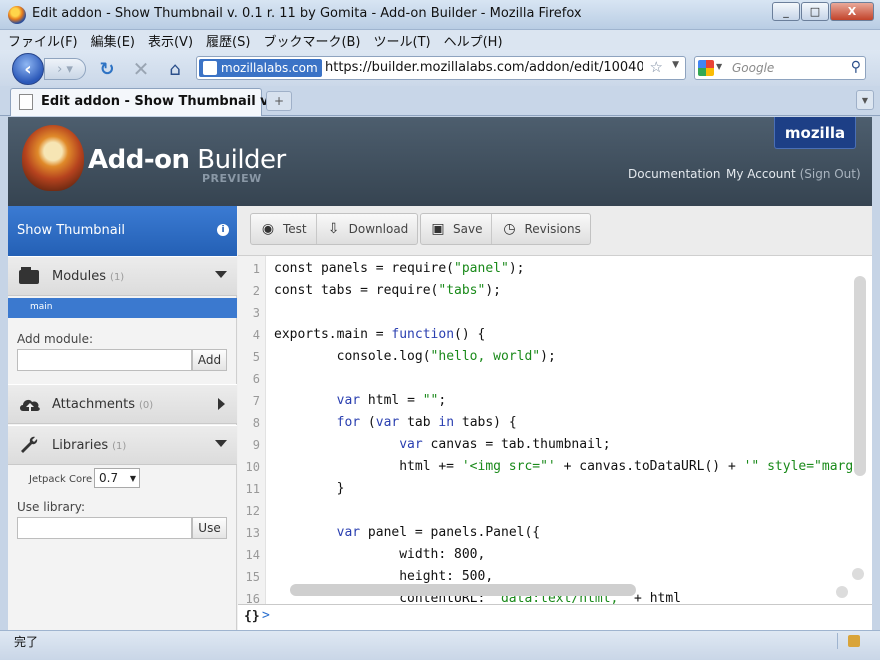 This screenshot has width=880, height=660. What do you see at coordinates (252, 555) in the screenshot?
I see `line-number: 14` at bounding box center [252, 555].